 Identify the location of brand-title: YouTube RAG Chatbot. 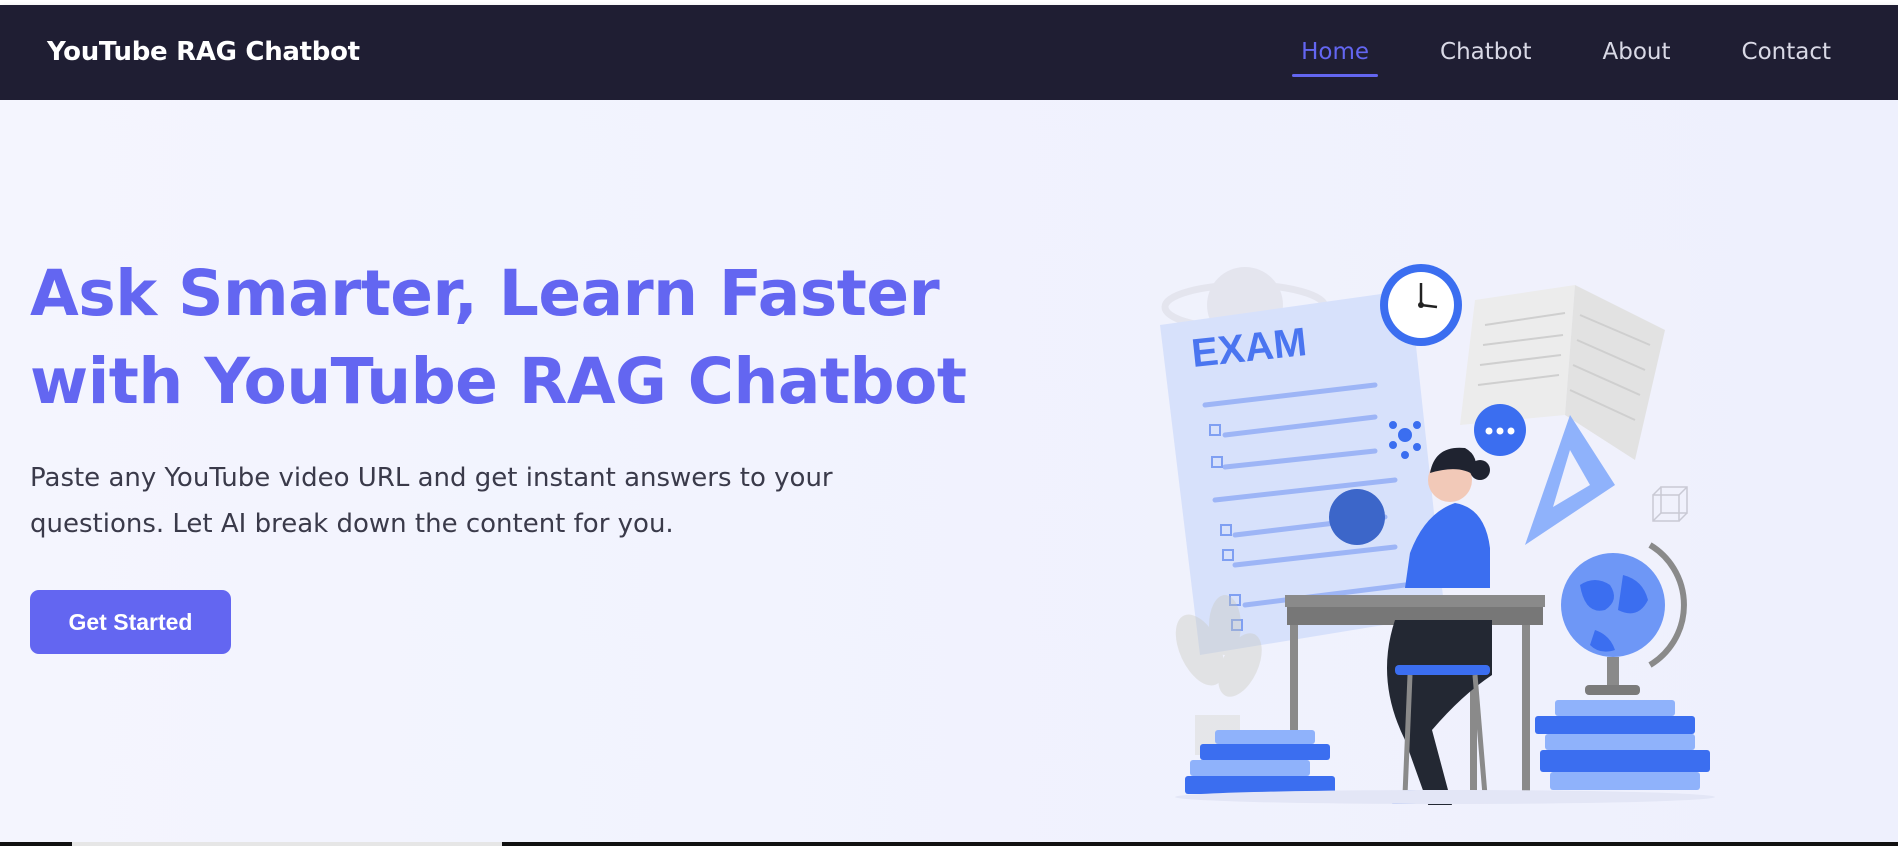
(203, 52).